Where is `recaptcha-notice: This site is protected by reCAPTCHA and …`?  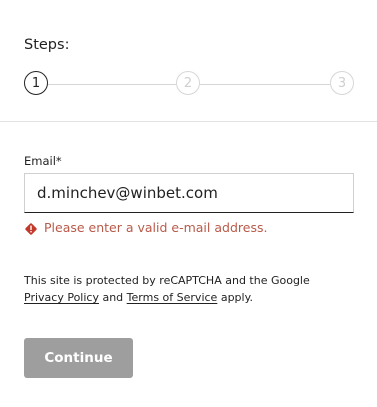 recaptcha-notice: This site is protected by reCAPTCHA and … is located at coordinates (189, 289).